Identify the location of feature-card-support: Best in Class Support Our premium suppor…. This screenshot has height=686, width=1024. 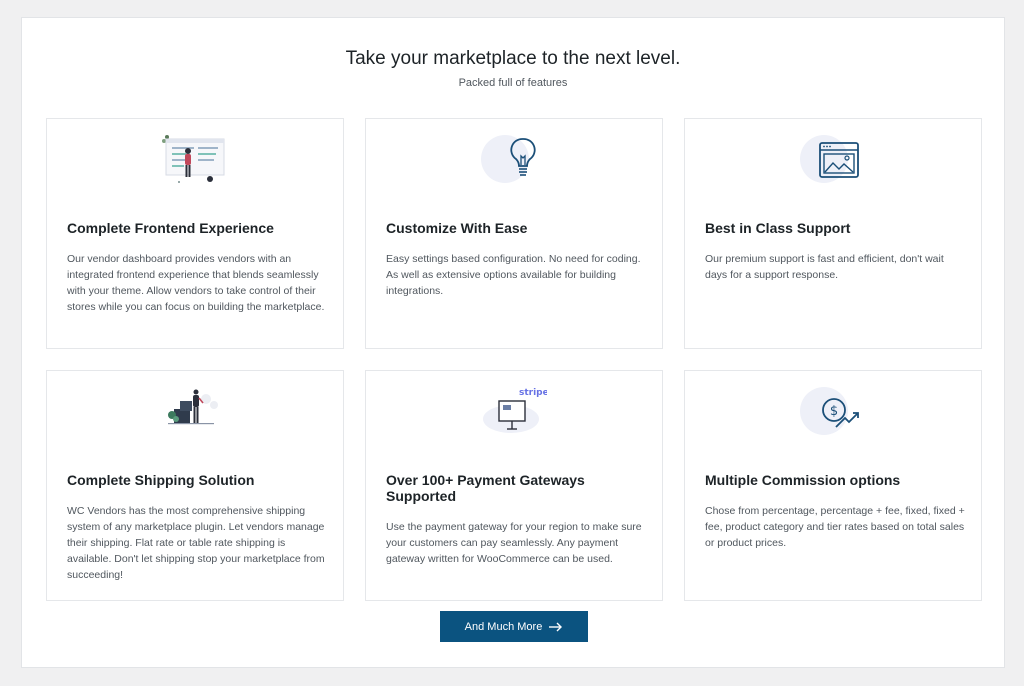
(833, 233).